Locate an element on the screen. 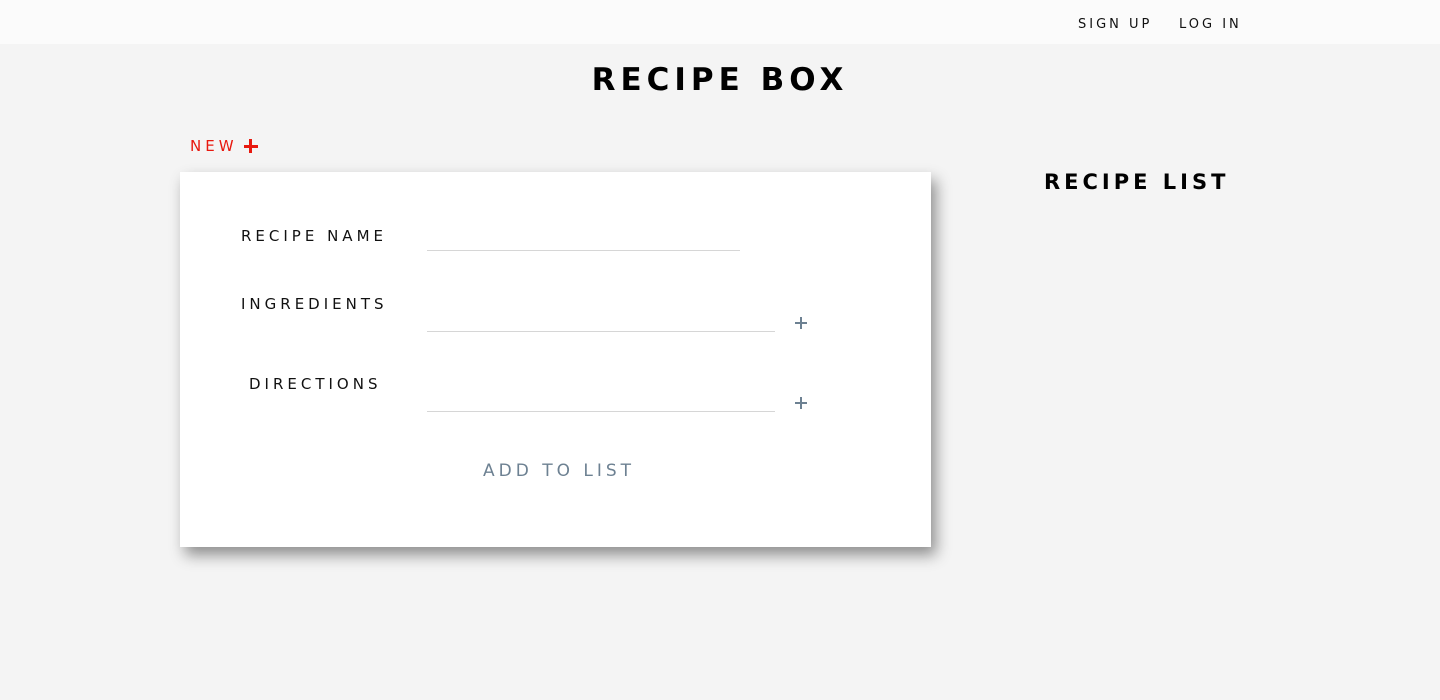  page-title: RECIPE BOX is located at coordinates (720, 80).